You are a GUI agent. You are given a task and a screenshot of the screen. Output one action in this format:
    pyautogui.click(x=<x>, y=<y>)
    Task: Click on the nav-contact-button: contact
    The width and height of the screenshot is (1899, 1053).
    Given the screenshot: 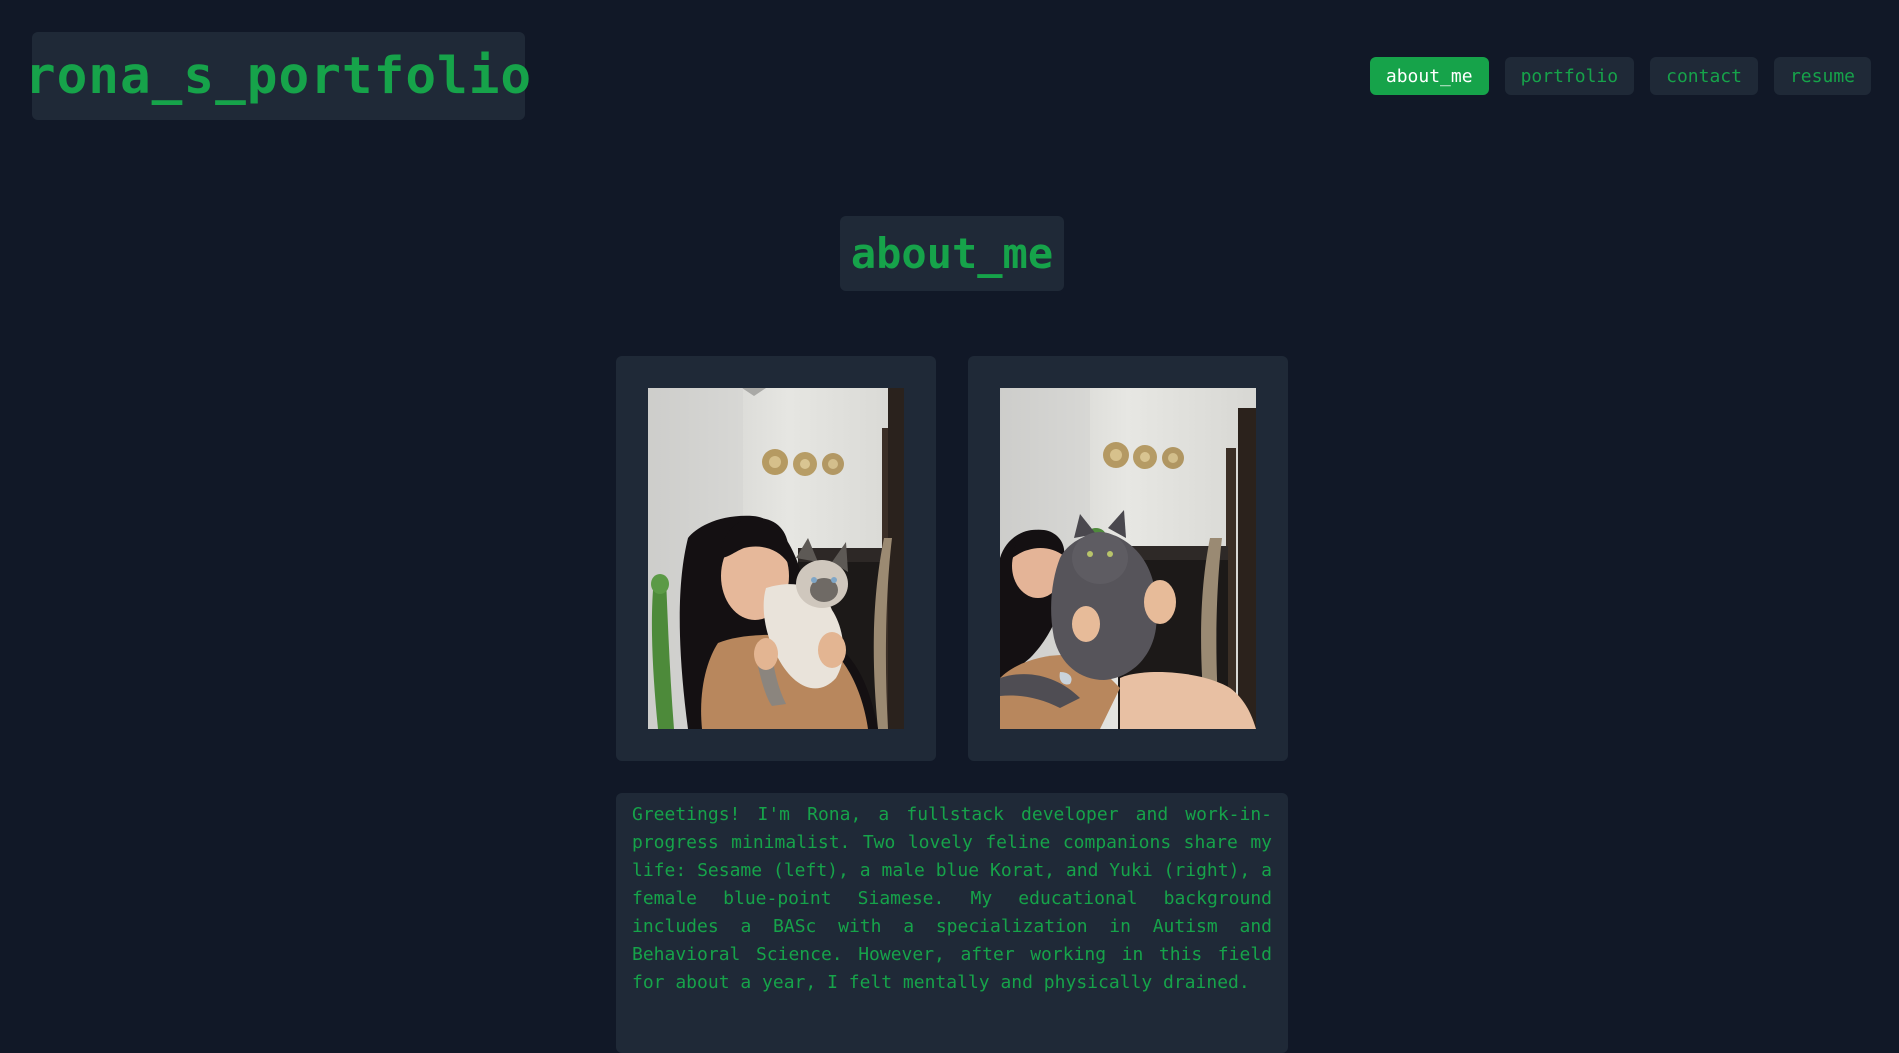 What is the action you would take?
    pyautogui.click(x=1704, y=76)
    